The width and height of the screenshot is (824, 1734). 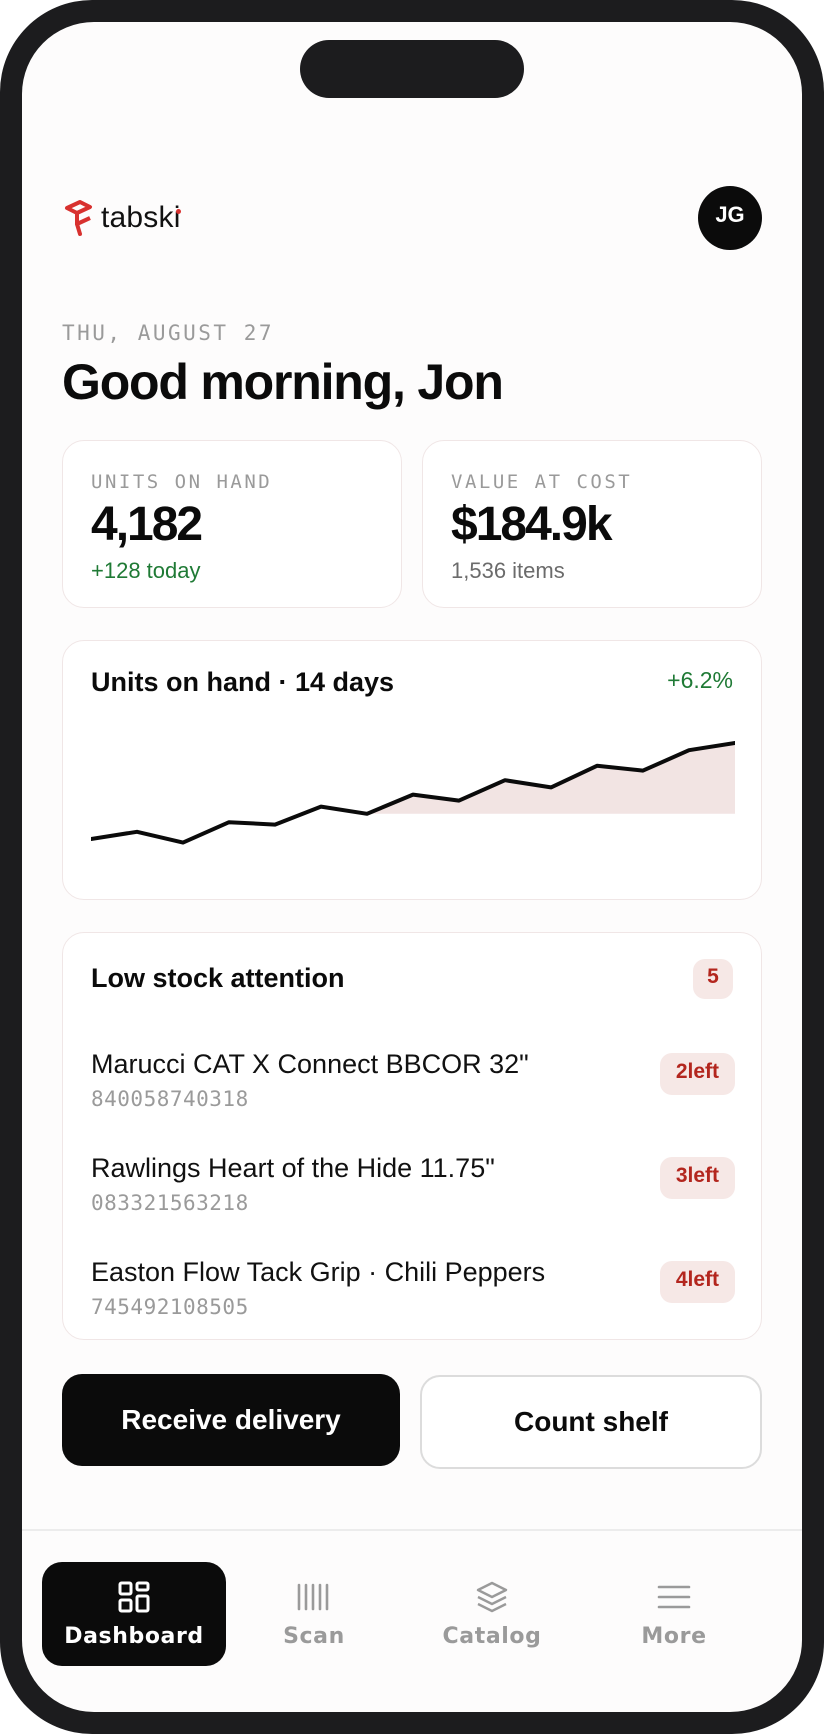 What do you see at coordinates (532, 524) in the screenshot?
I see `stat-value: $184.9k` at bounding box center [532, 524].